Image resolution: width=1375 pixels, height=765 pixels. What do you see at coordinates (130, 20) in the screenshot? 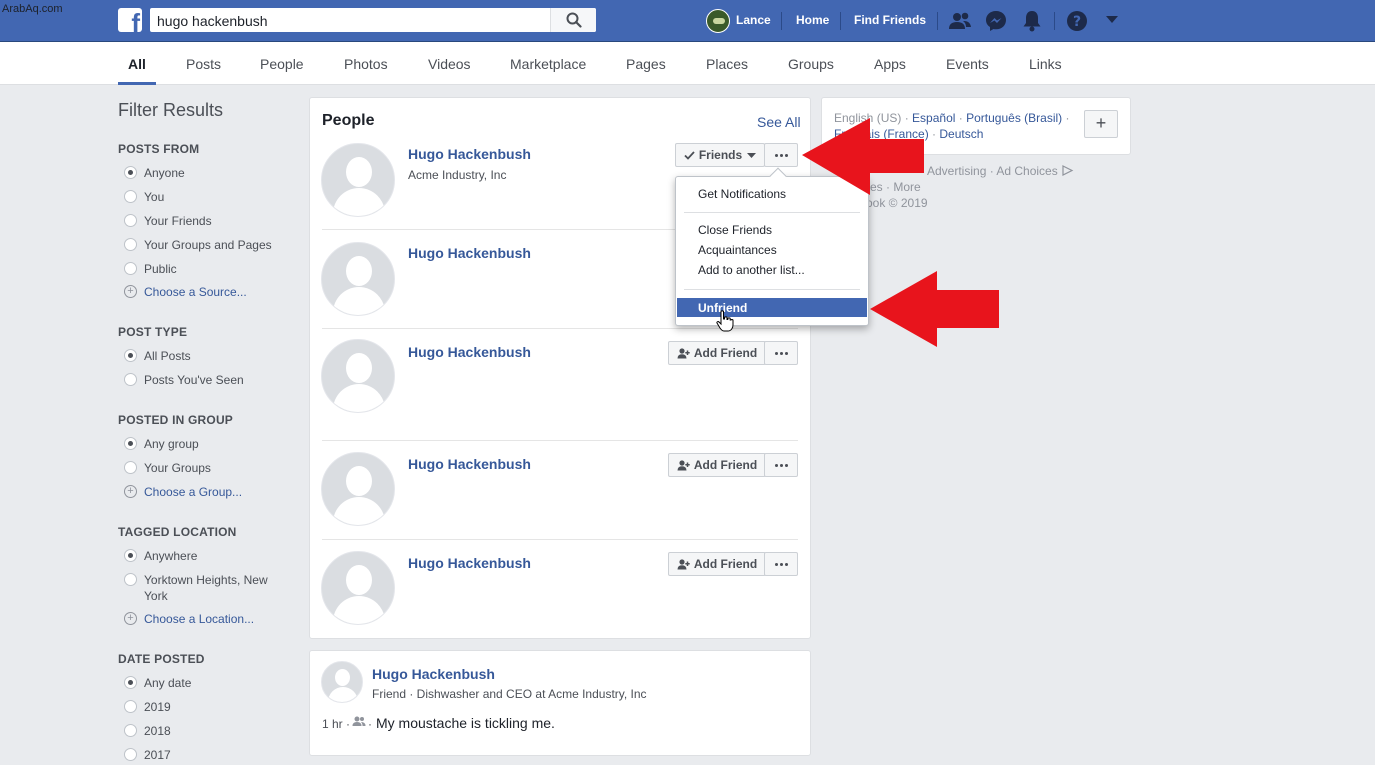
I see `facebook-logo-icon: f` at bounding box center [130, 20].